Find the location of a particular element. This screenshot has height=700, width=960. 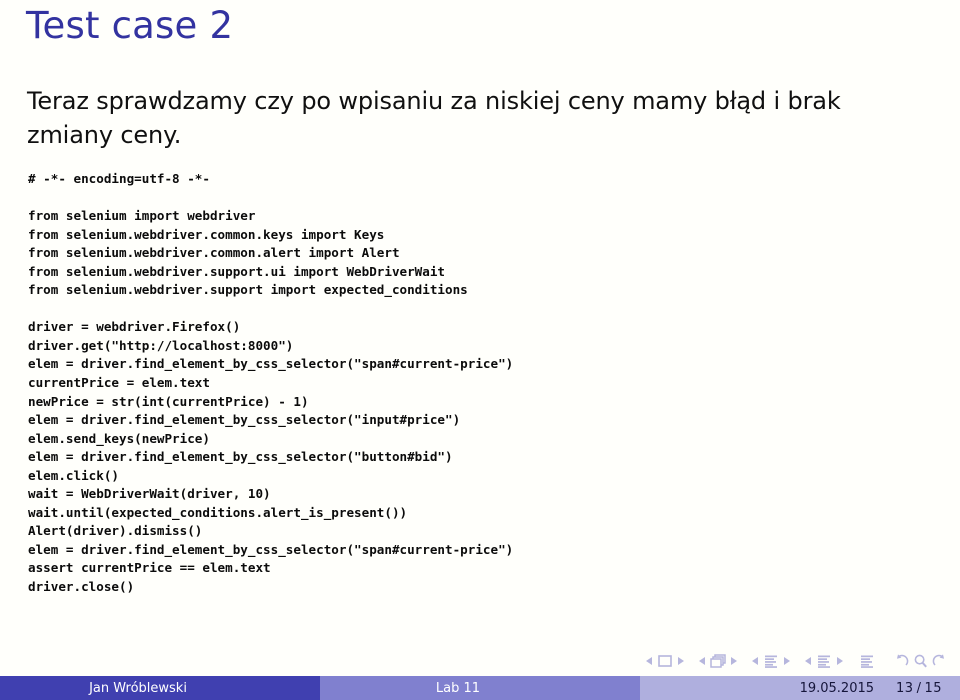

footer-bar: Jan Wróblewski Lab 11 19.05.2015 13/15 is located at coordinates (480, 688).